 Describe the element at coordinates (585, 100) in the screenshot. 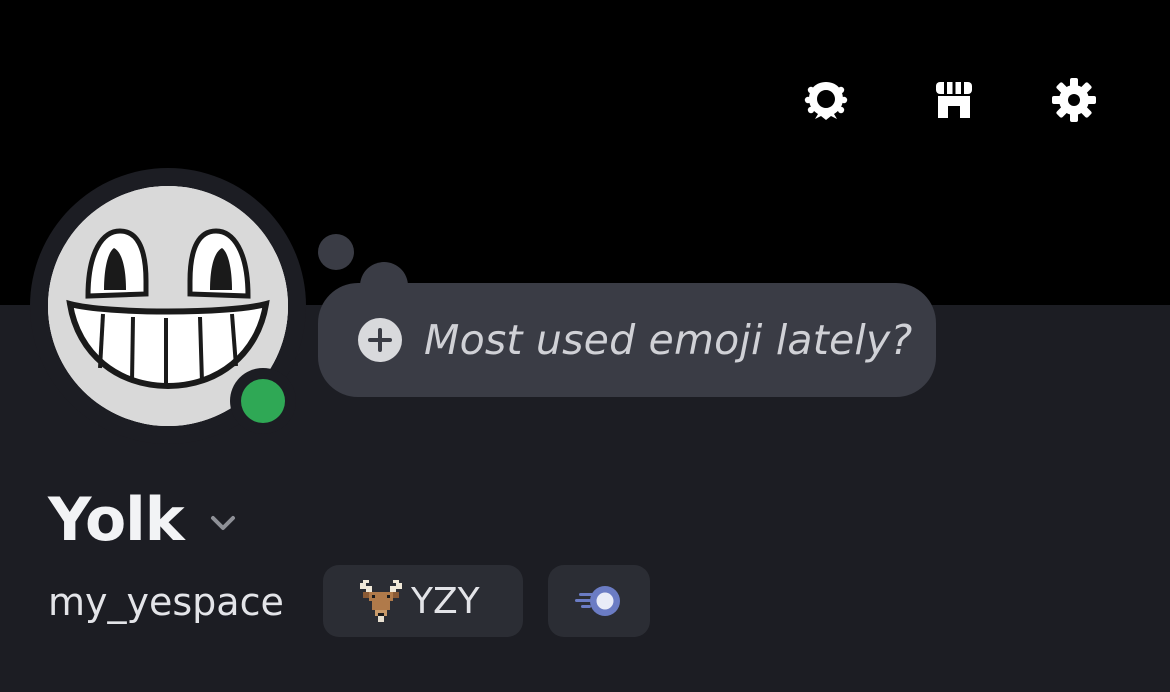

I see `header-actions` at that location.